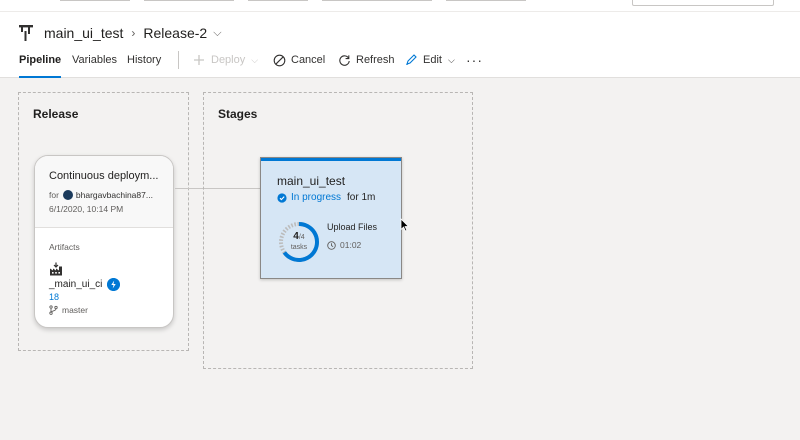 The image size is (800, 440). What do you see at coordinates (344, 60) in the screenshot?
I see `refresh-icon` at bounding box center [344, 60].